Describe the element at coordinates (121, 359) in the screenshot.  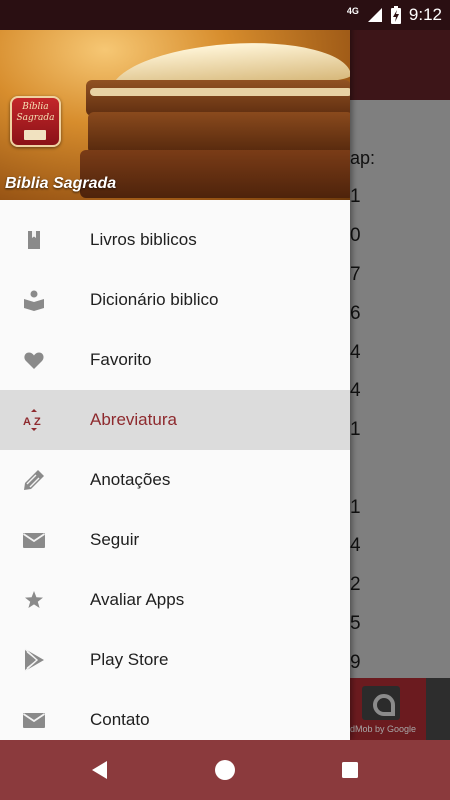
I see `menu-label: Favorito` at that location.